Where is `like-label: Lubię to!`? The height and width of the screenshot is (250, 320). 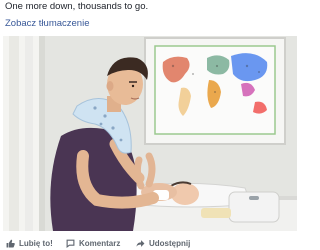
like-label: Lubię to! is located at coordinates (36, 243).